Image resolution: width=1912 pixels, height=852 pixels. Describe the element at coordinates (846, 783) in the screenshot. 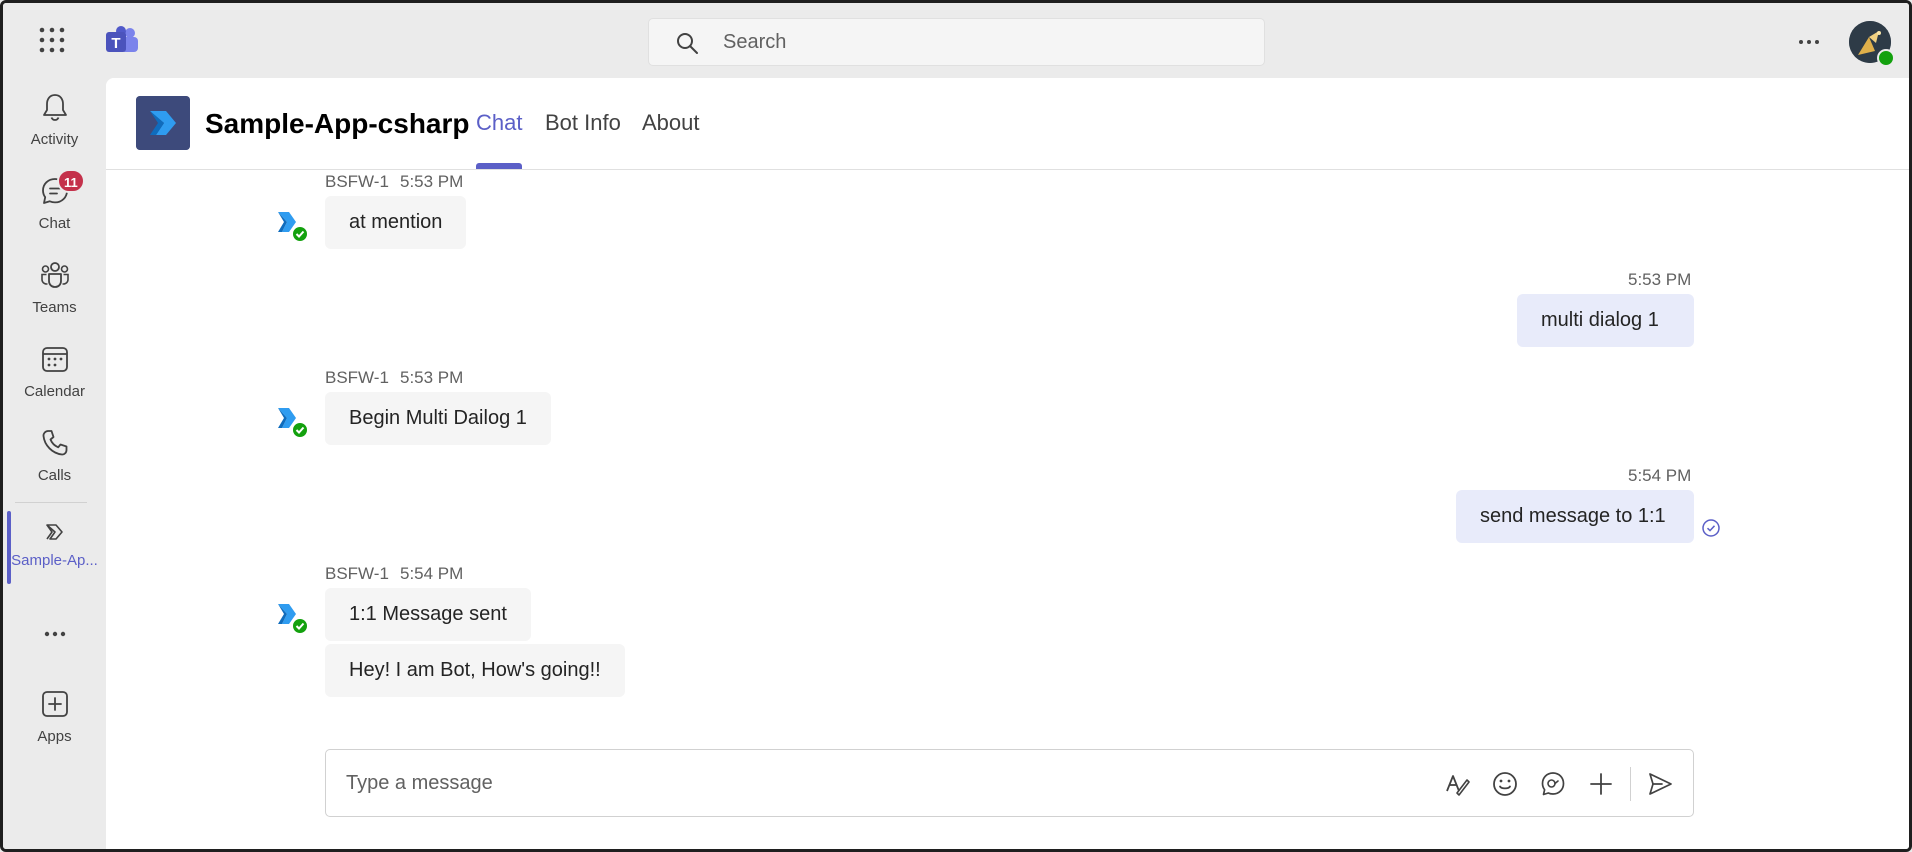

I see `message-input` at that location.